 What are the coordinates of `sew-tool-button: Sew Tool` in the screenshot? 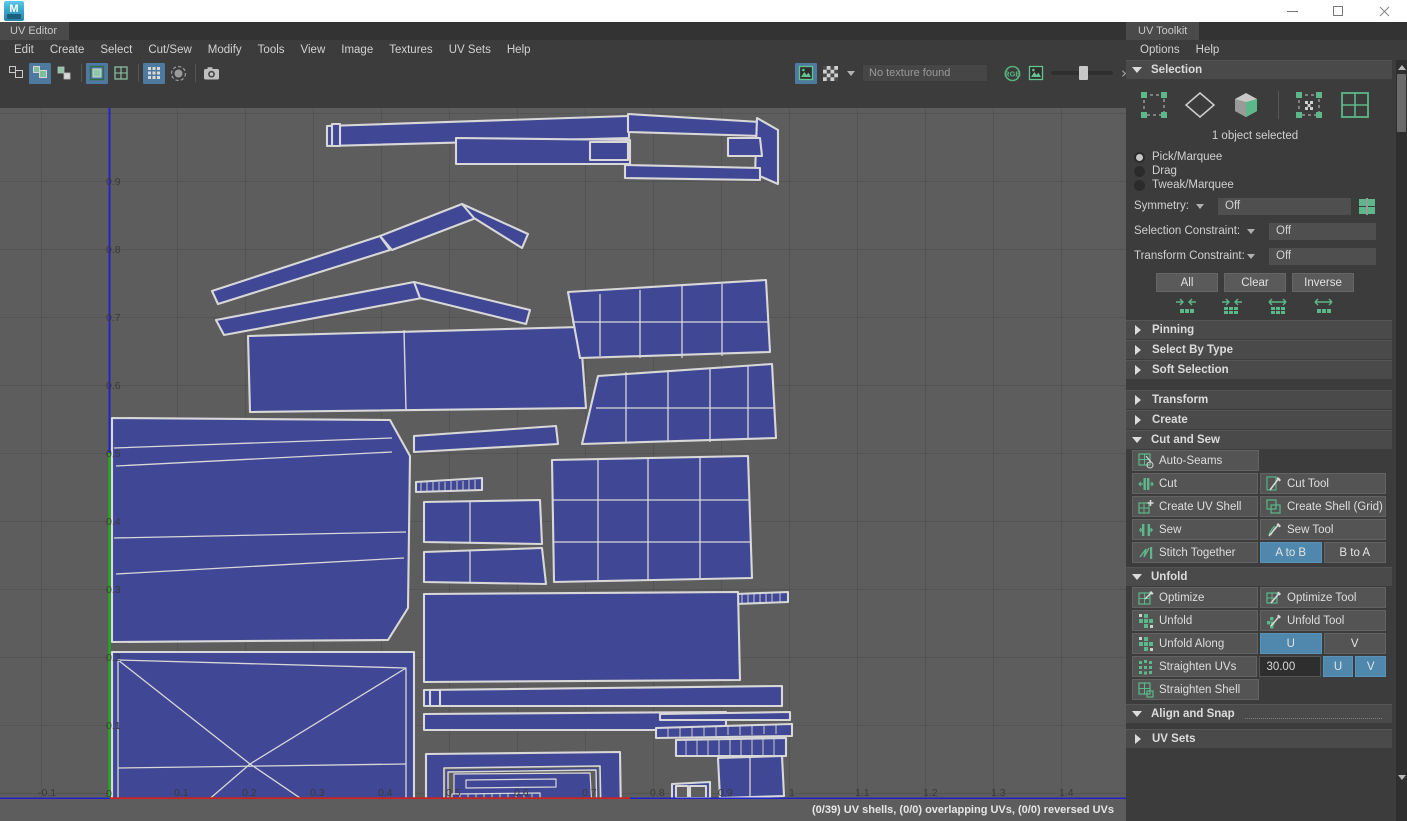 It's located at (1323, 529).